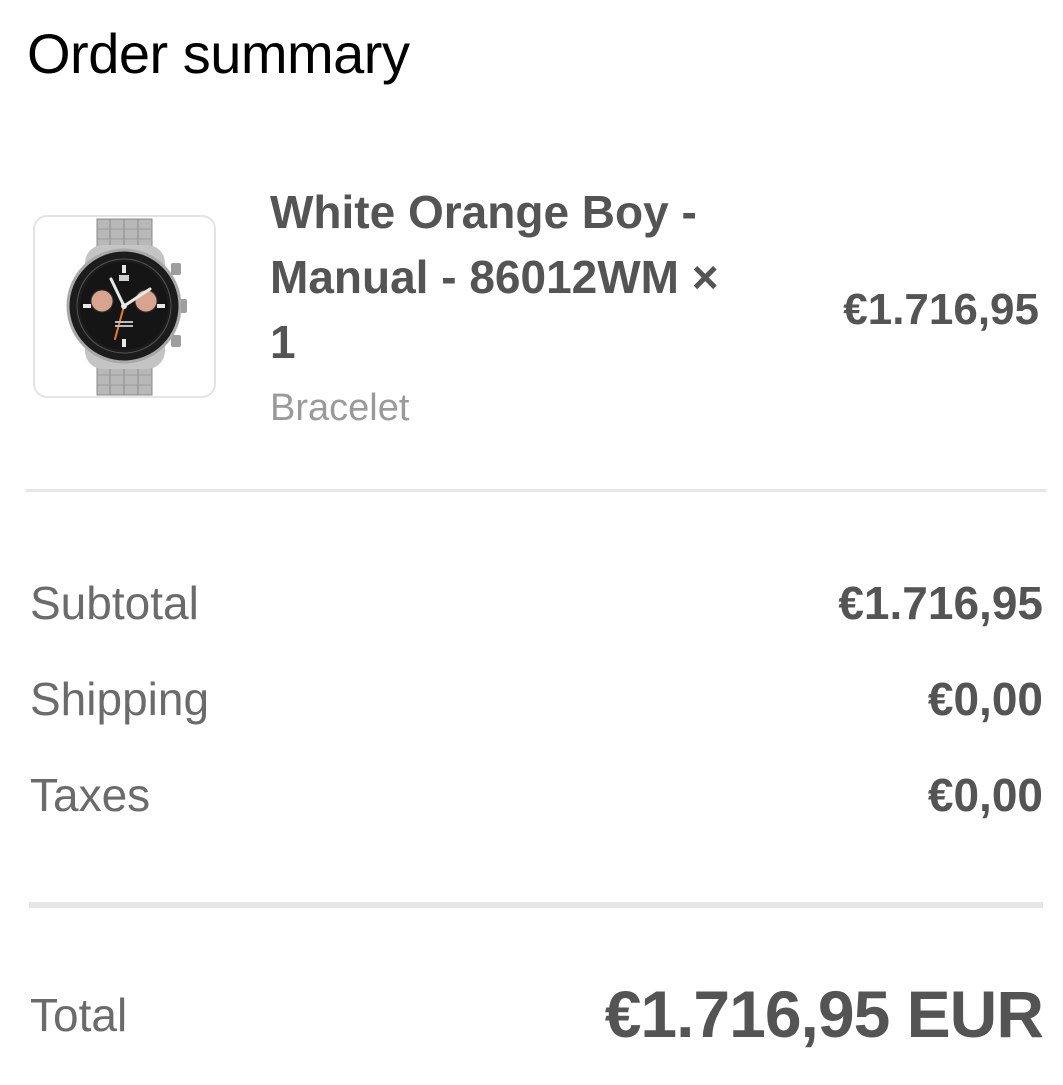 This screenshot has width=1063, height=1085. I want to click on subtotal-label: Subtotal, so click(114, 603).